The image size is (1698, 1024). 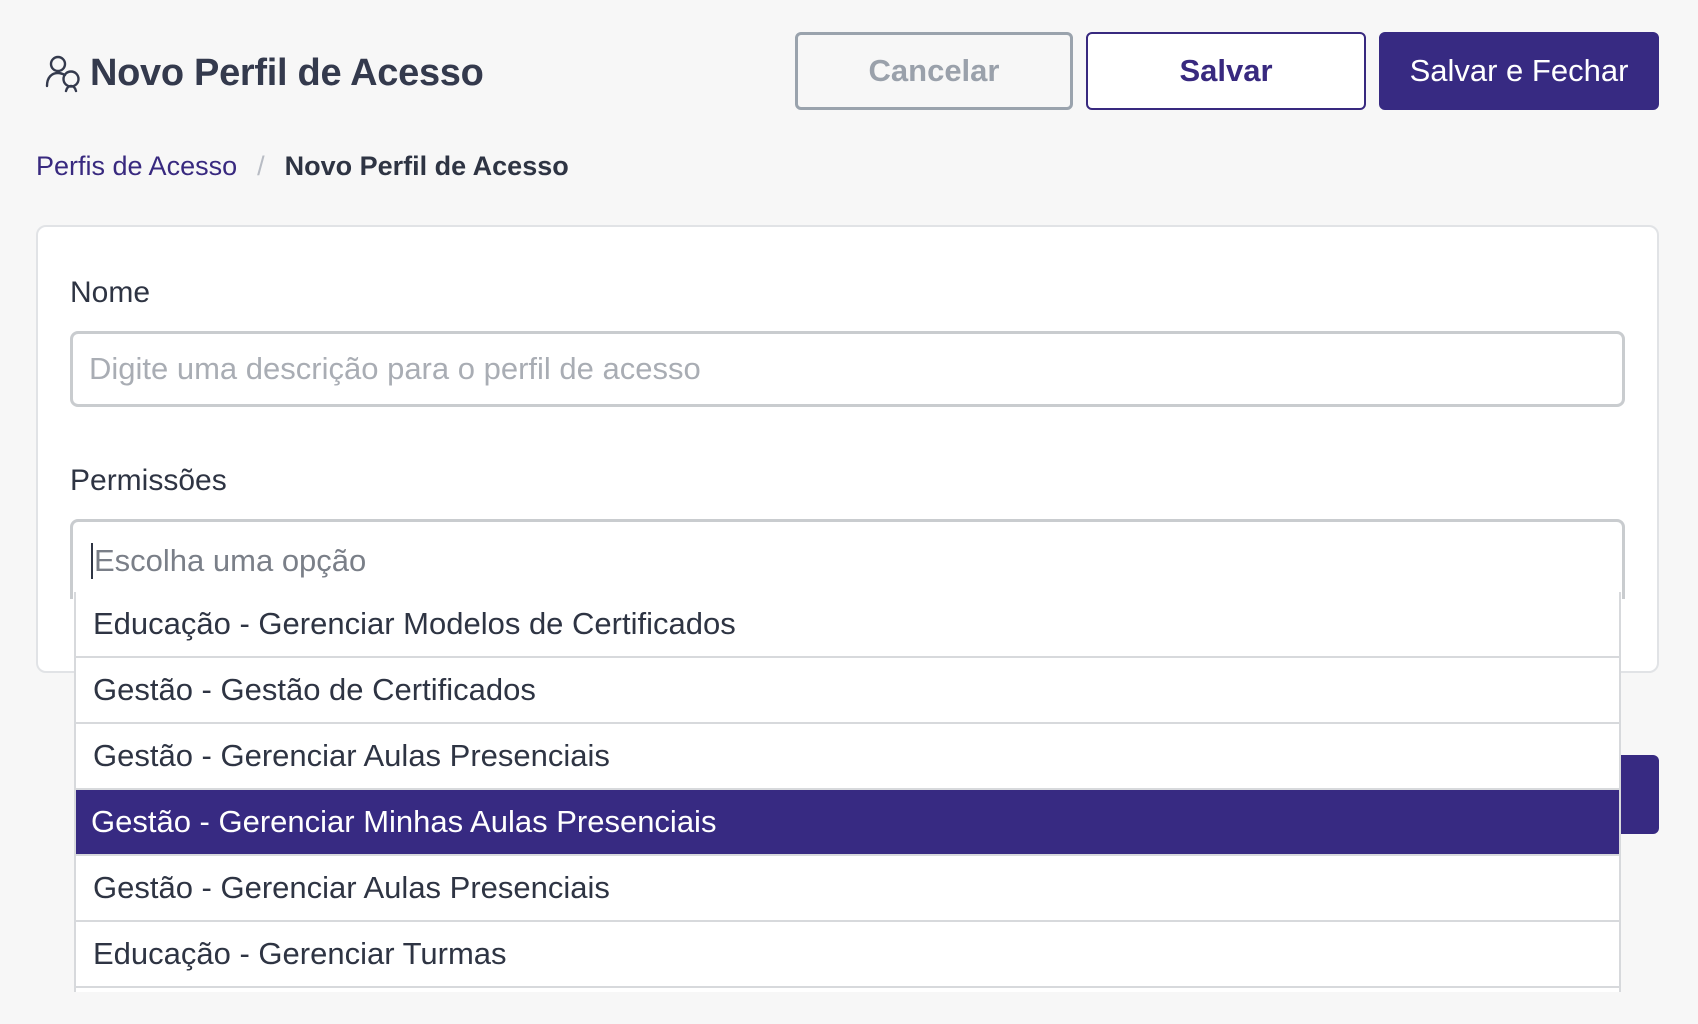 What do you see at coordinates (287, 72) in the screenshot?
I see `page-title: Novo Perfil de Acesso` at bounding box center [287, 72].